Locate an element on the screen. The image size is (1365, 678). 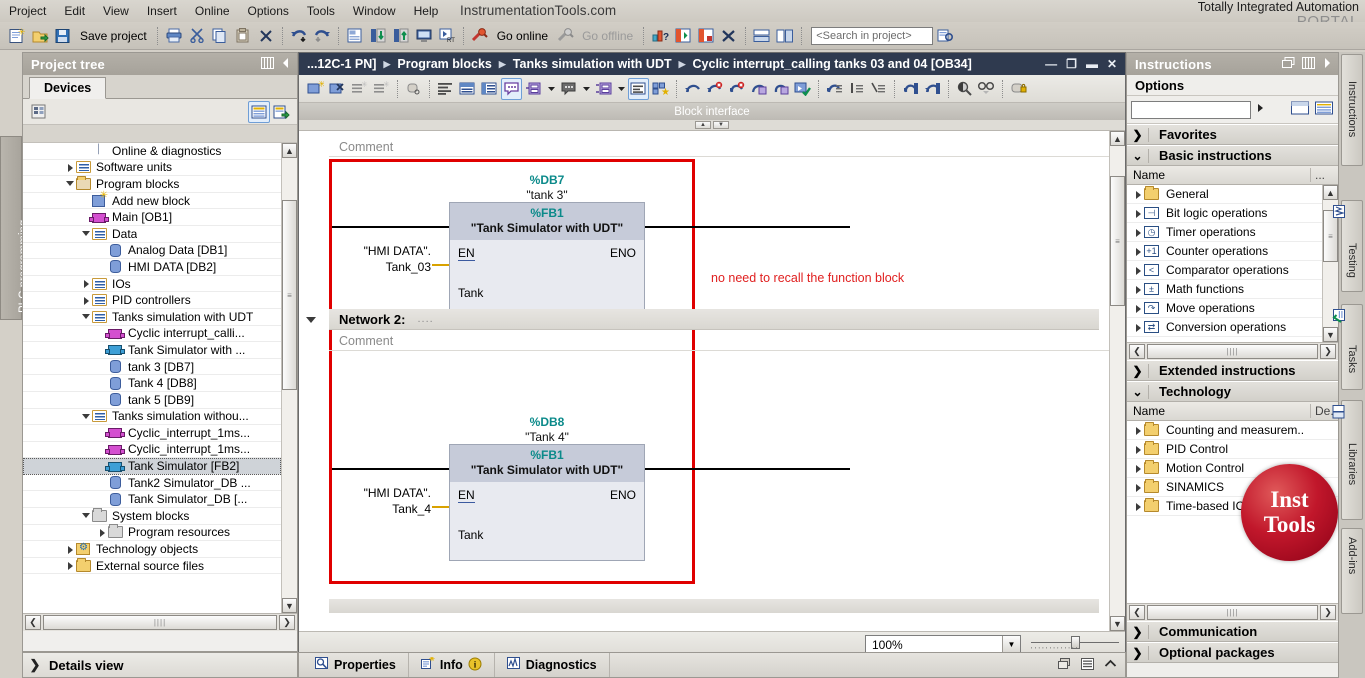
tree-scroll-track: ≡ is located at coordinates (289, 378).